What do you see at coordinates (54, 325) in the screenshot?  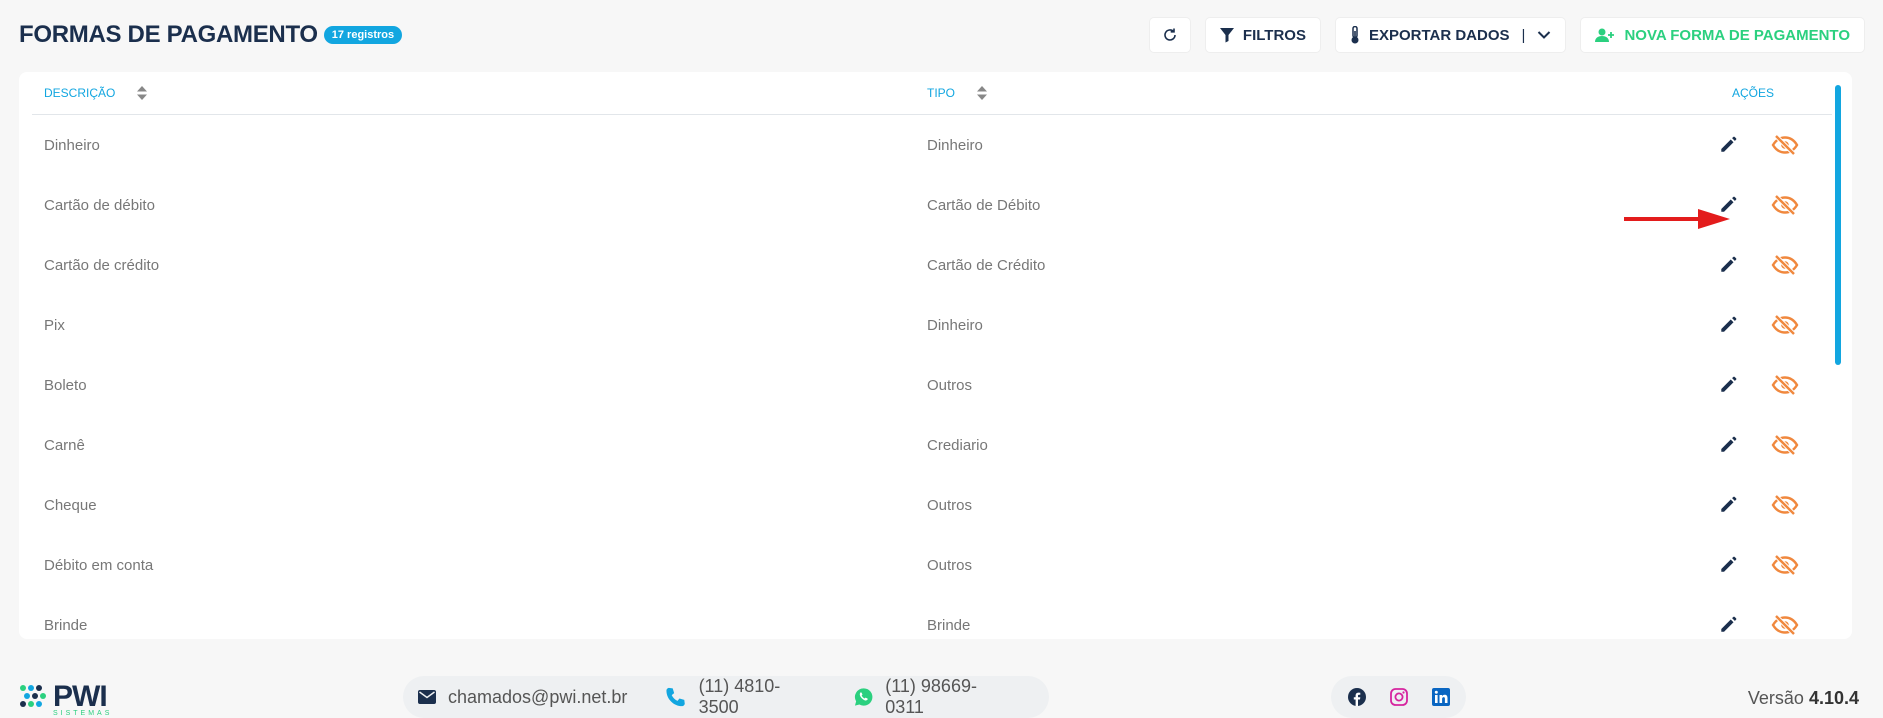 I see `cell-description: Pix` at bounding box center [54, 325].